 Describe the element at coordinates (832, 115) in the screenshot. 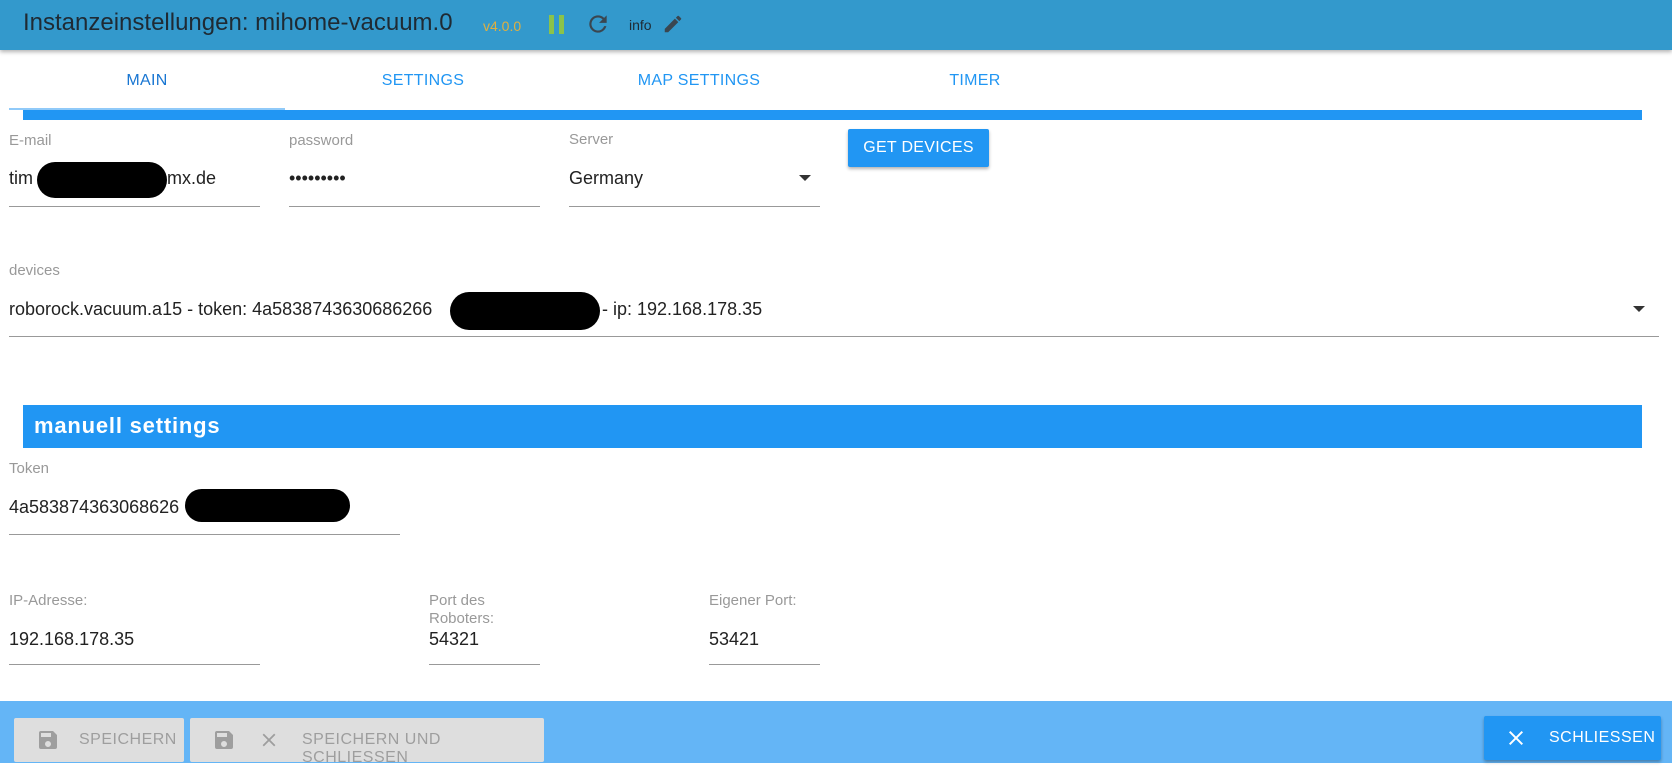

I see `tab-indicator-bar` at that location.